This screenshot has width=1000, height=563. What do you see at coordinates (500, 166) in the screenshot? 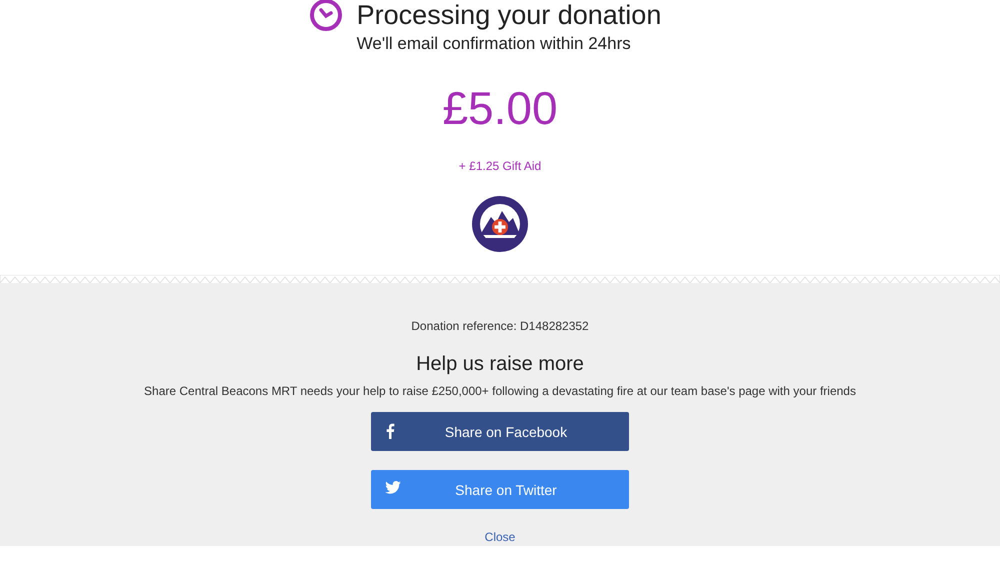
I see `gift-aid-text: + £1.25 Gift Aid` at bounding box center [500, 166].